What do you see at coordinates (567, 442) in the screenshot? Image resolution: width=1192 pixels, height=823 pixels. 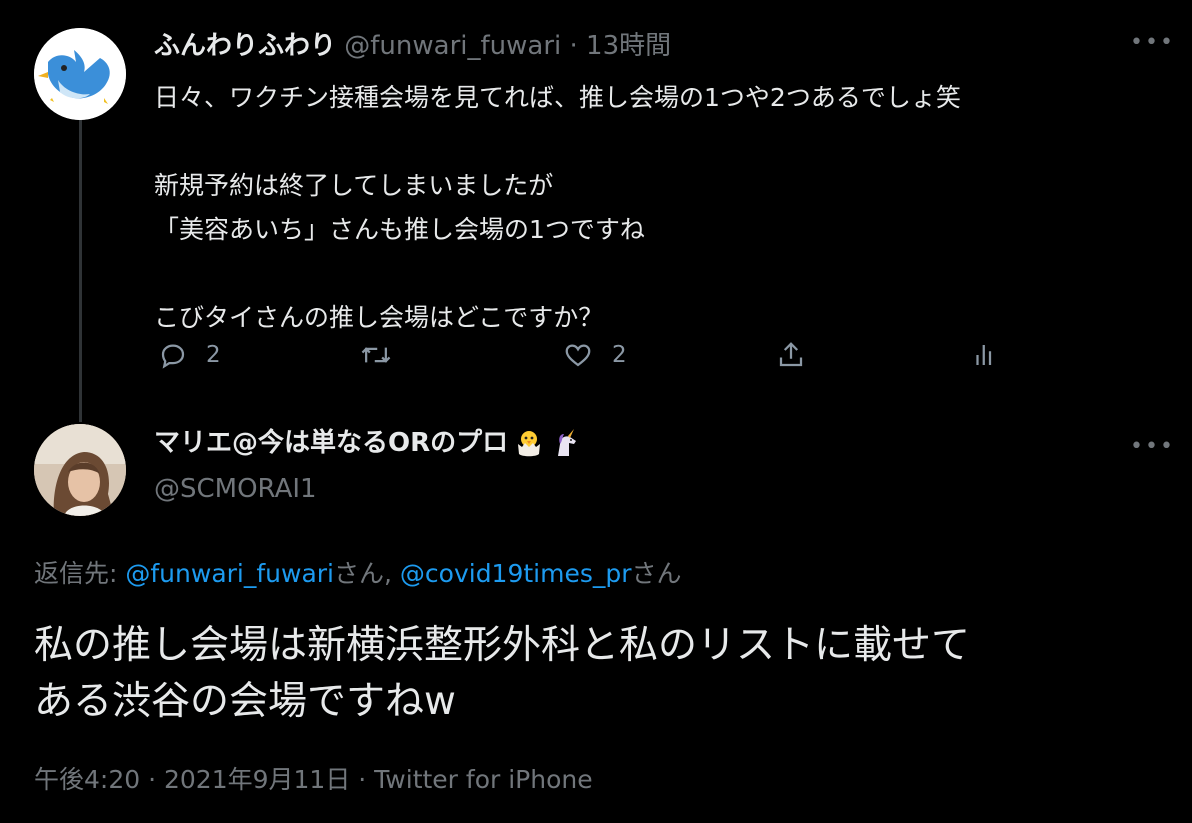 I see `unicorn-icon` at bounding box center [567, 442].